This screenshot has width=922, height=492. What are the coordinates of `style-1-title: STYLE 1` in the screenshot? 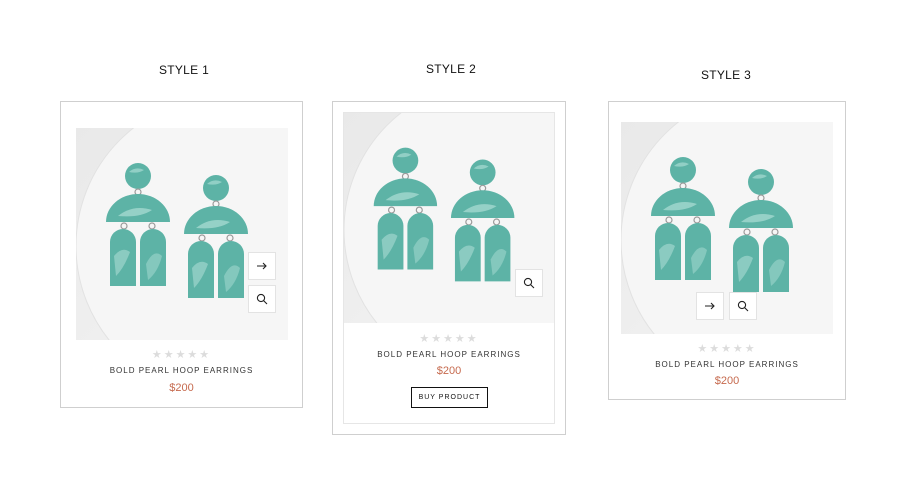 It's located at (184, 70).